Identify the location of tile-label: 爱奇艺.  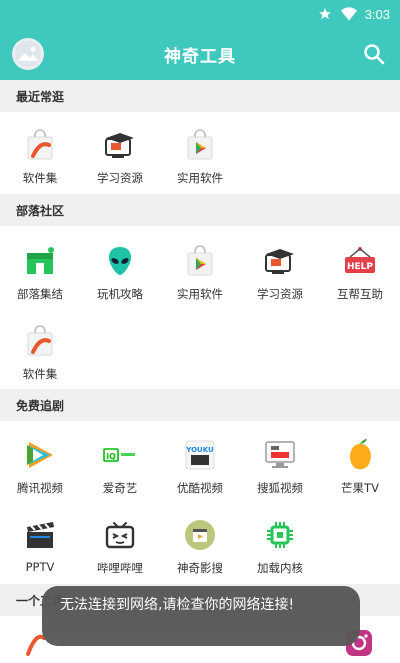
(120, 488).